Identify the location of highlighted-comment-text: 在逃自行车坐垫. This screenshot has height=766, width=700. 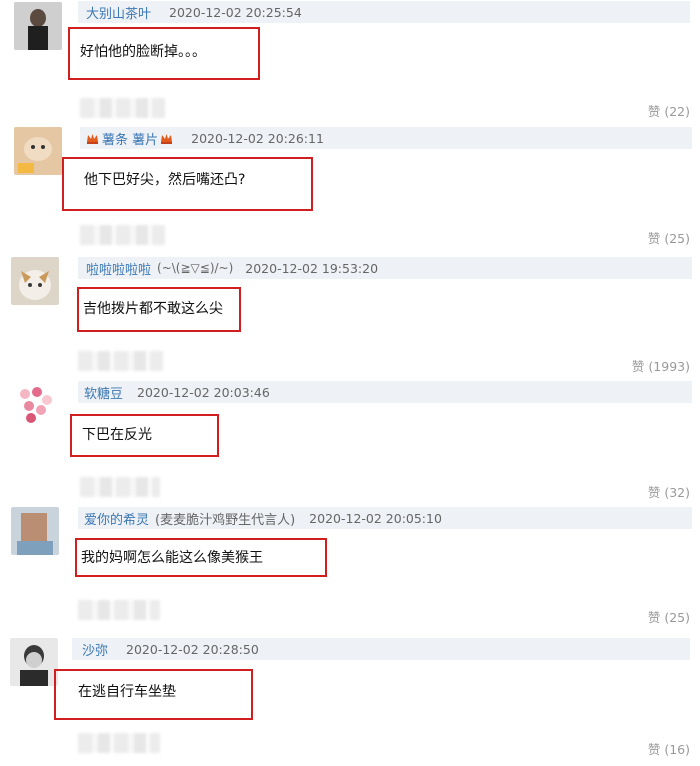
(153, 694).